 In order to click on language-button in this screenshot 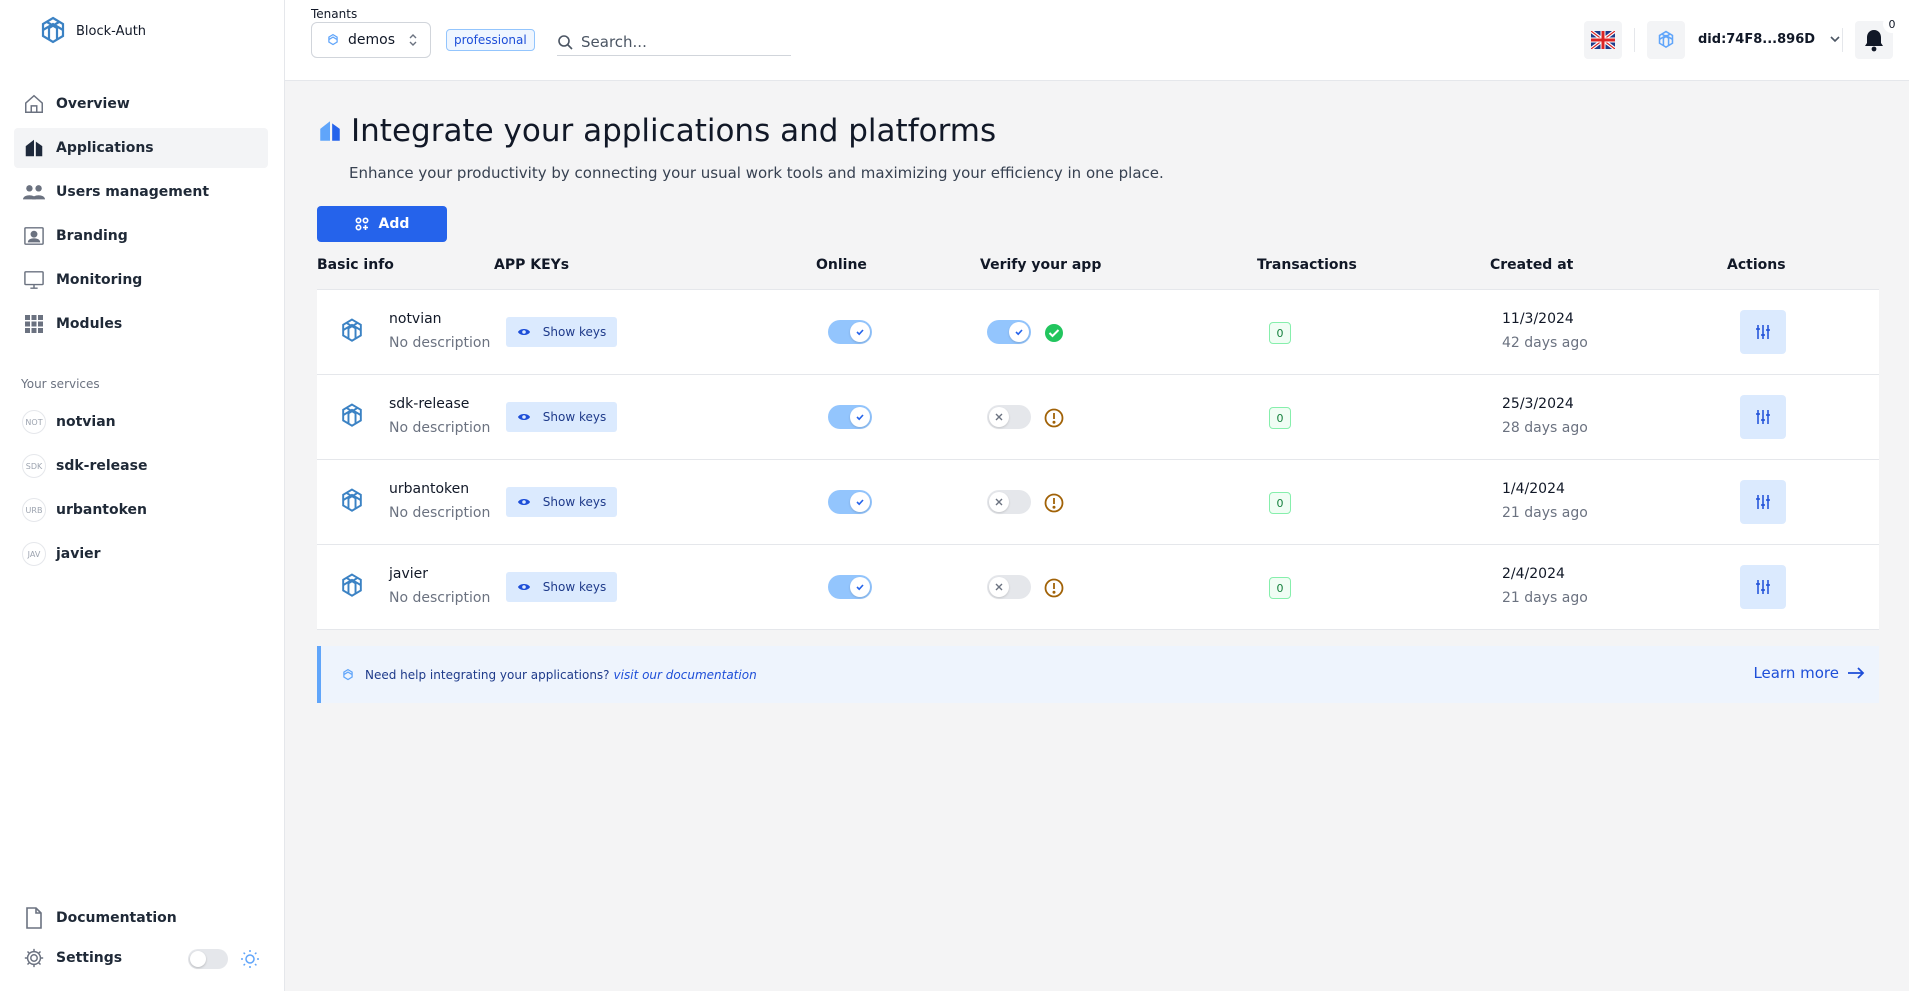, I will do `click(1603, 40)`.